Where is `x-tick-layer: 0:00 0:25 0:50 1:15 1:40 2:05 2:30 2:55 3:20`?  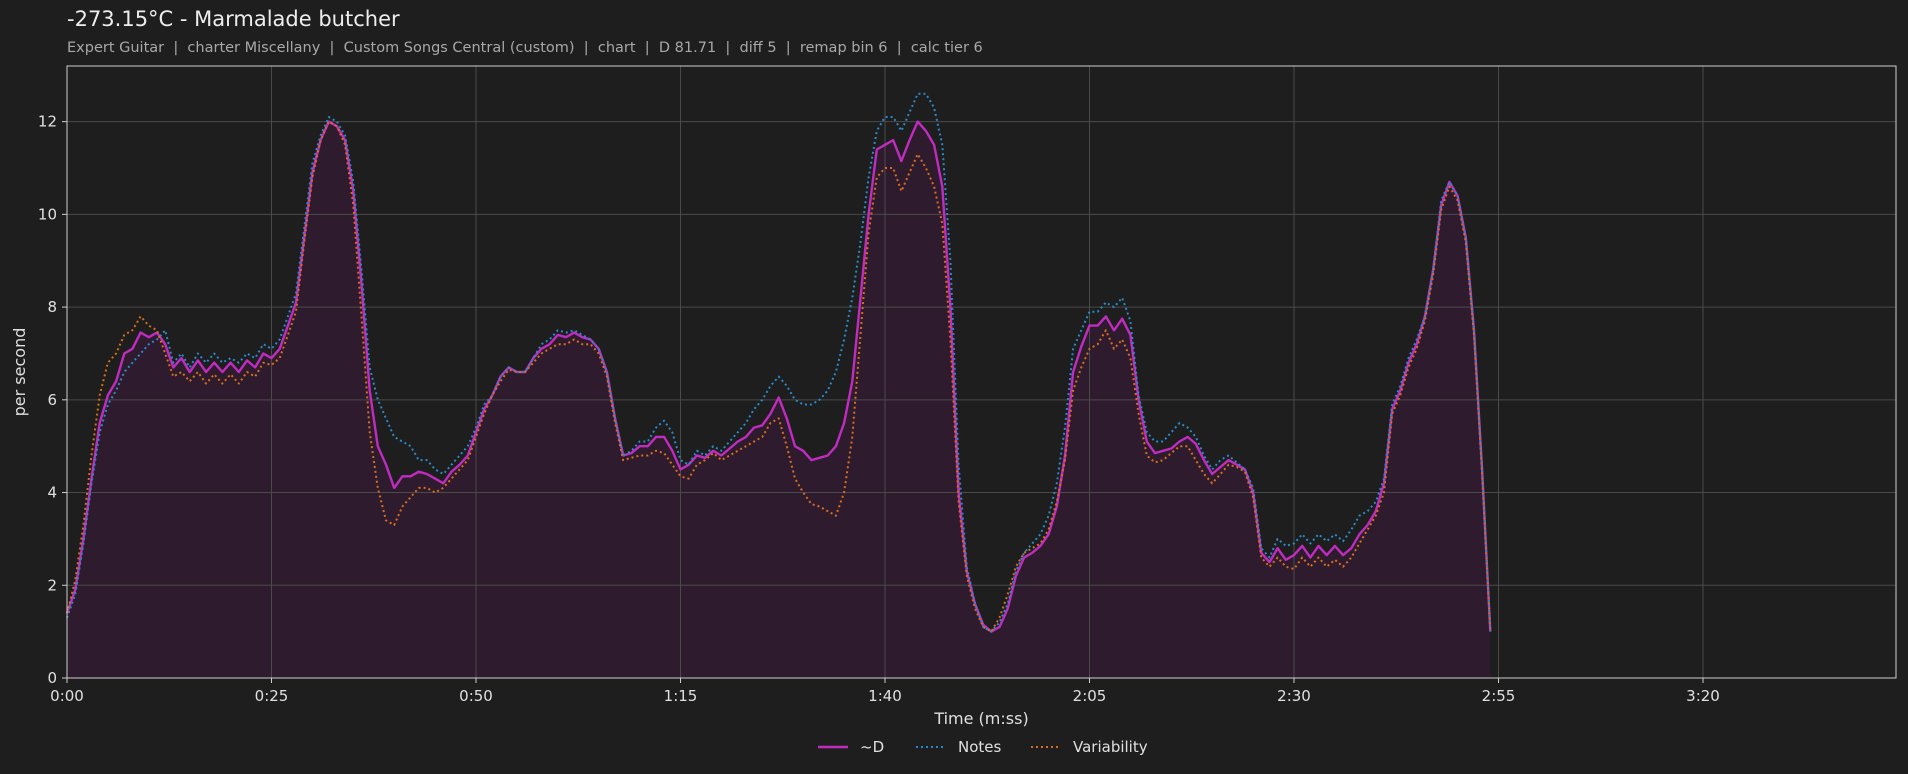
x-tick-layer: 0:00 0:25 0:50 1:15 1:40 2:05 2:30 2:55 3:20 is located at coordinates (885, 691).